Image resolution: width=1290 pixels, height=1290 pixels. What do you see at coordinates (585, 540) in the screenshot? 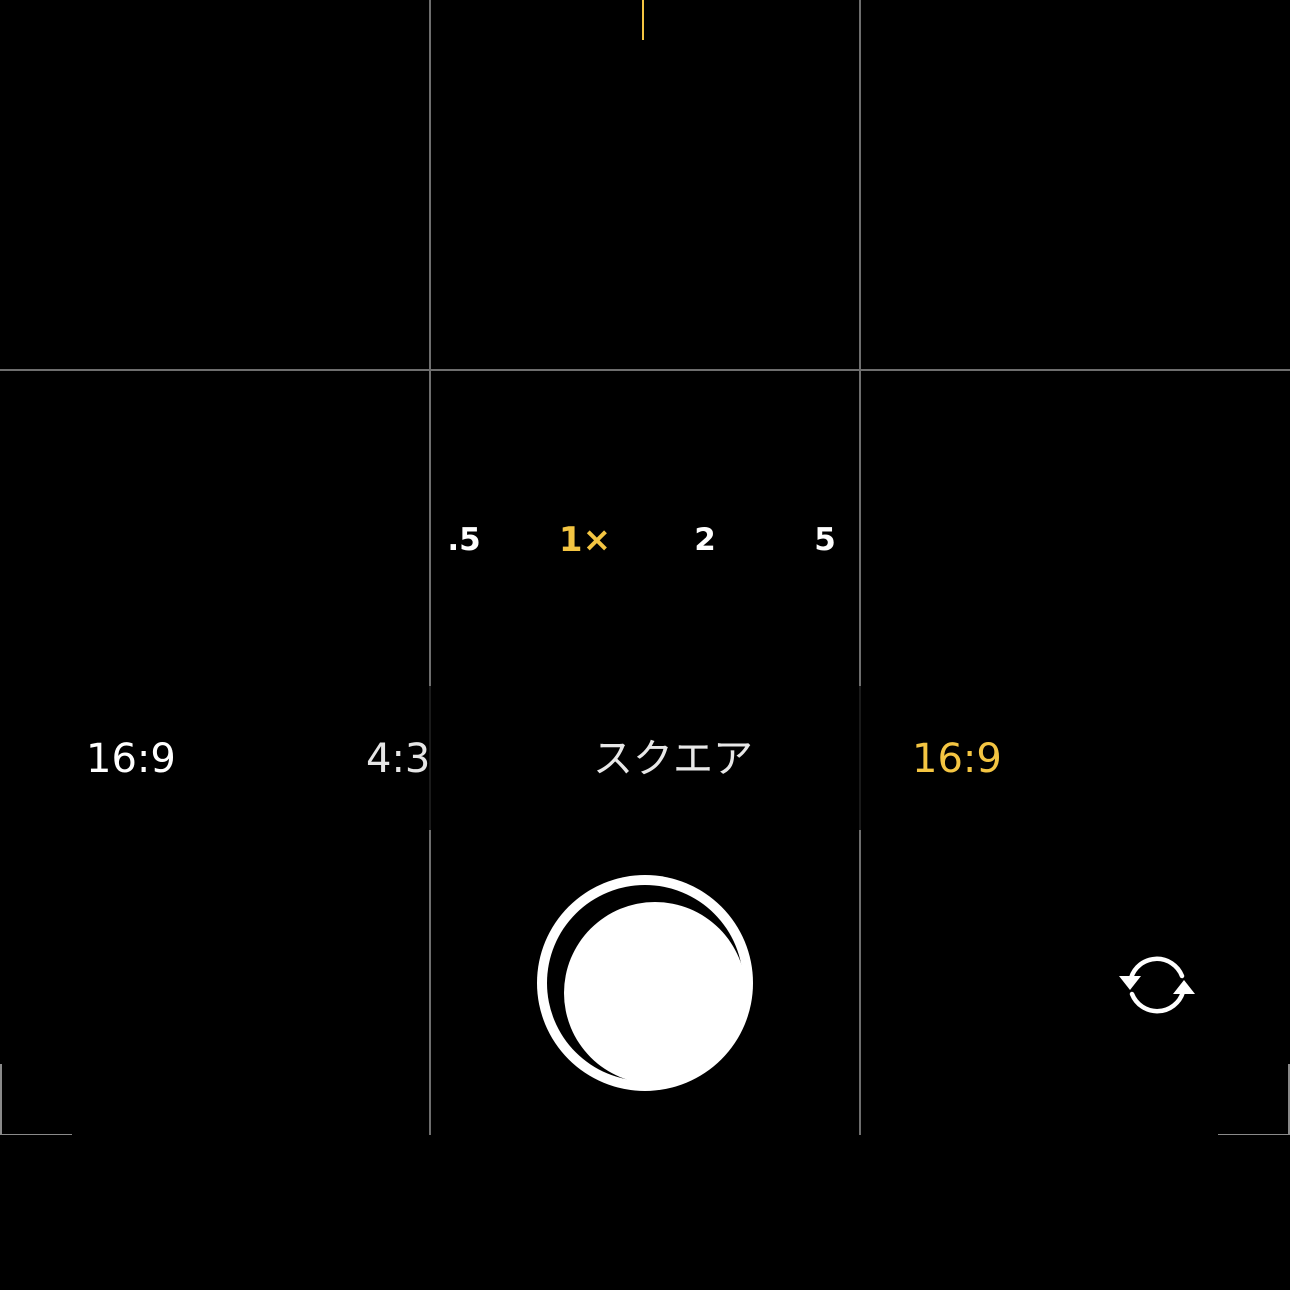
I see `zoom-button-1x: 1×` at bounding box center [585, 540].